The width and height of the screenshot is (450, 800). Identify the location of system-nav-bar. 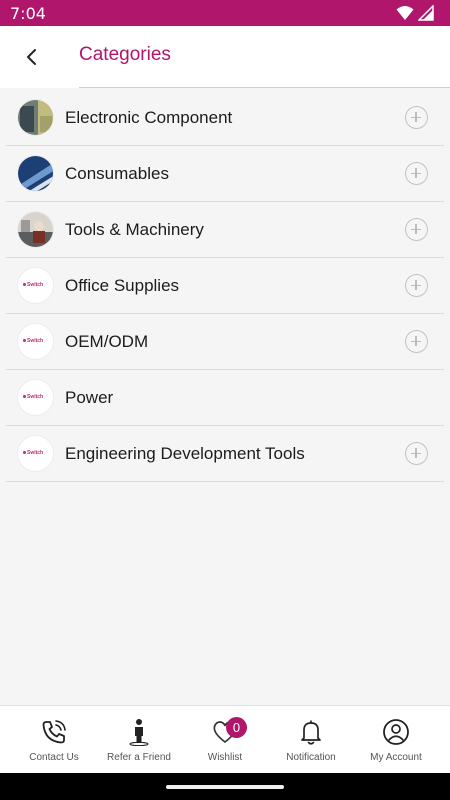
(225, 786).